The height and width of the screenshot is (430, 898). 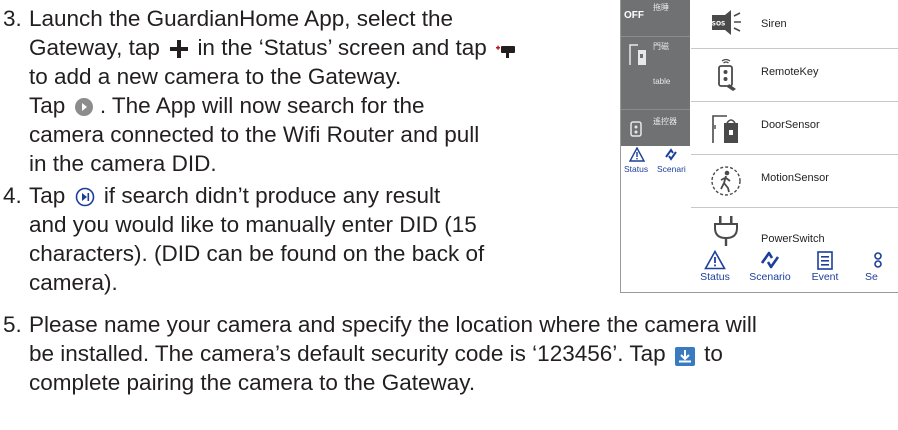 I want to click on remote-key-icon, so click(x=726, y=75).